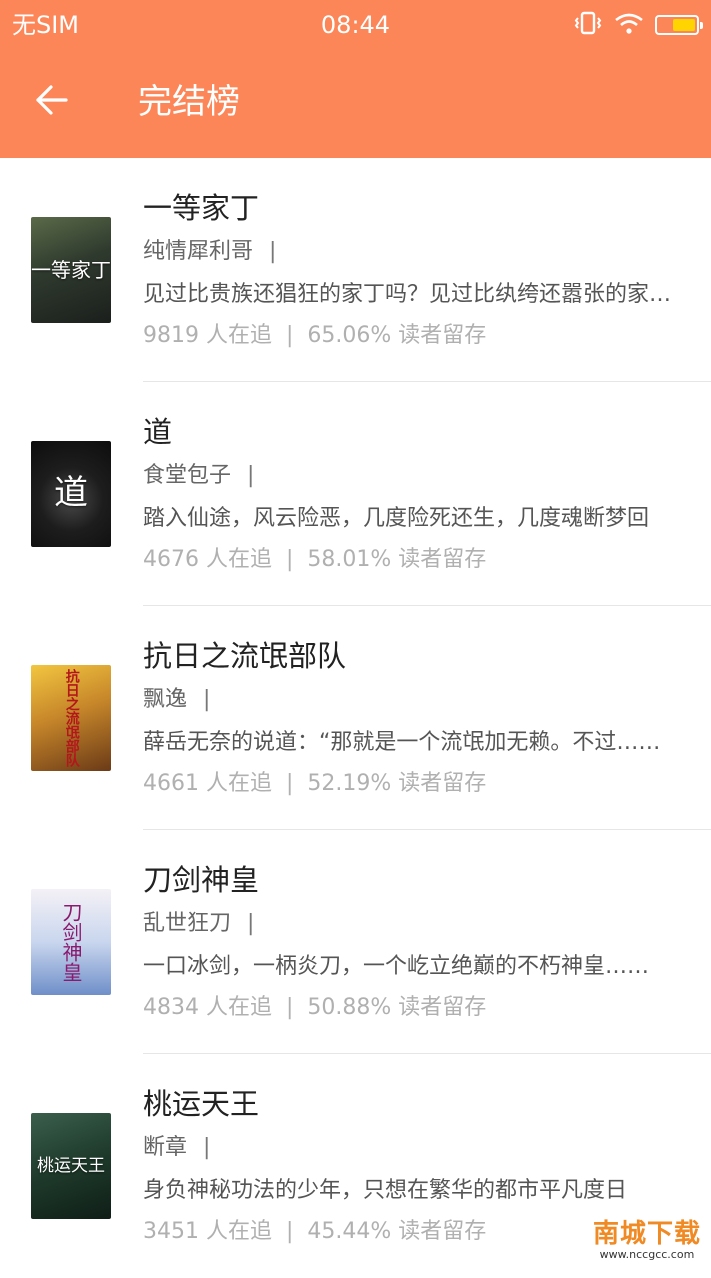 Image resolution: width=711 pixels, height=1278 pixels. What do you see at coordinates (187, 923) in the screenshot?
I see `author-name: 乱世狂刀` at bounding box center [187, 923].